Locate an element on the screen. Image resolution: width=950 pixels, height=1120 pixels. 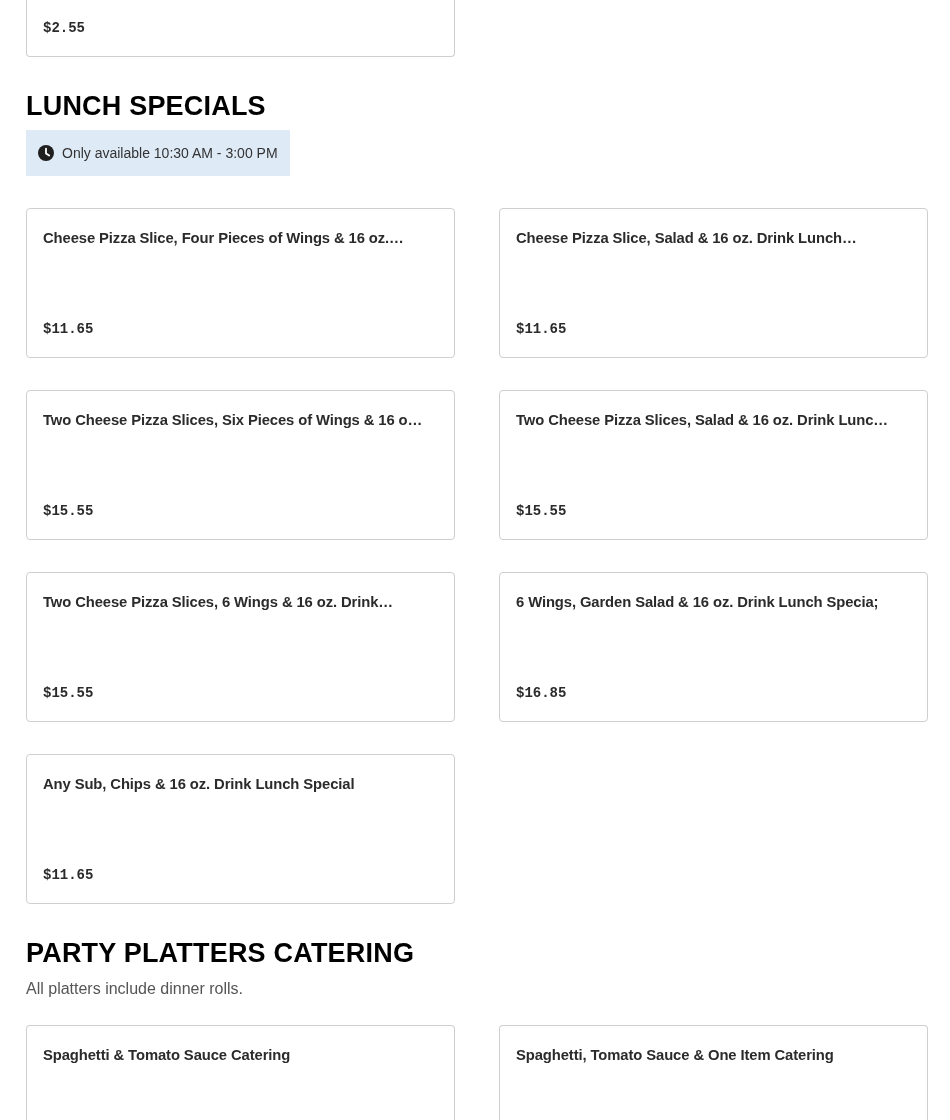
menu-item-card: Two Cheese Pizza Slices, 6 Wings & 16 oz. Drink… $15.55 is located at coordinates (240, 647).